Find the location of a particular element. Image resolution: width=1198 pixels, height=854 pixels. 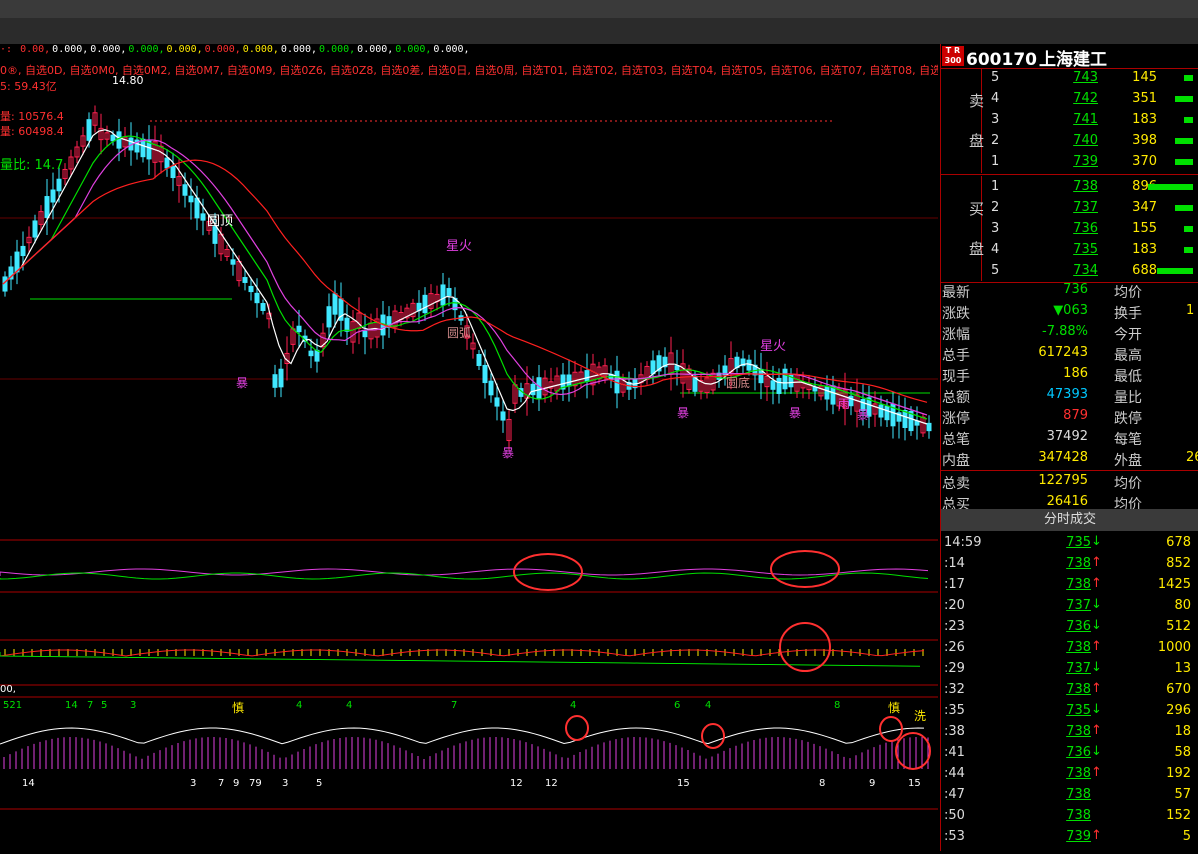

sell-row: 3 741 183 is located at coordinates (1069, 120).